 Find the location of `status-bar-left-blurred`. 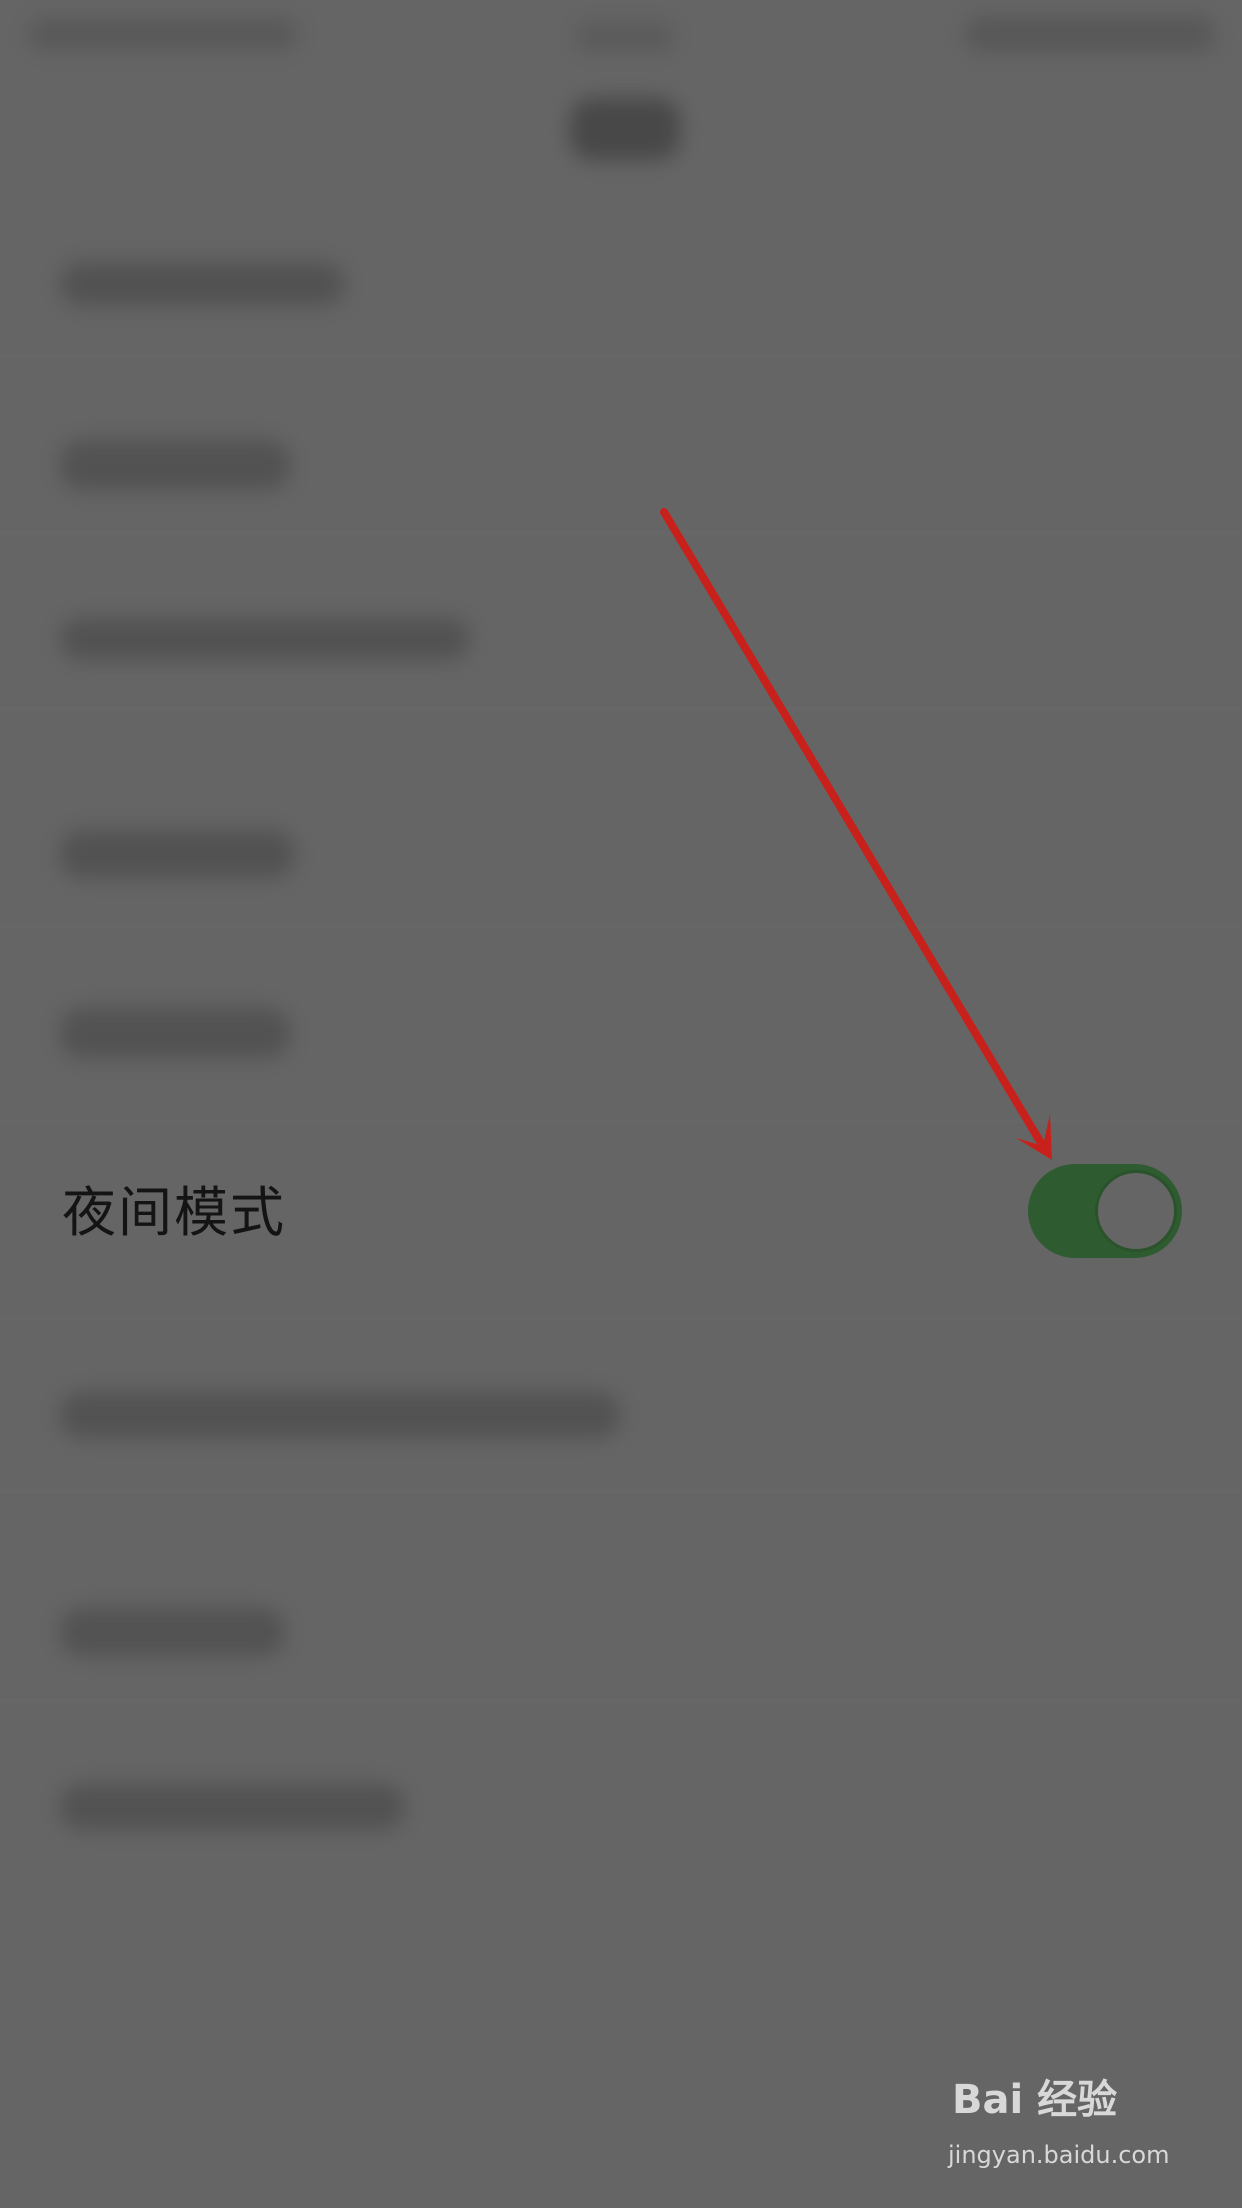

status-bar-left-blurred is located at coordinates (163, 34).